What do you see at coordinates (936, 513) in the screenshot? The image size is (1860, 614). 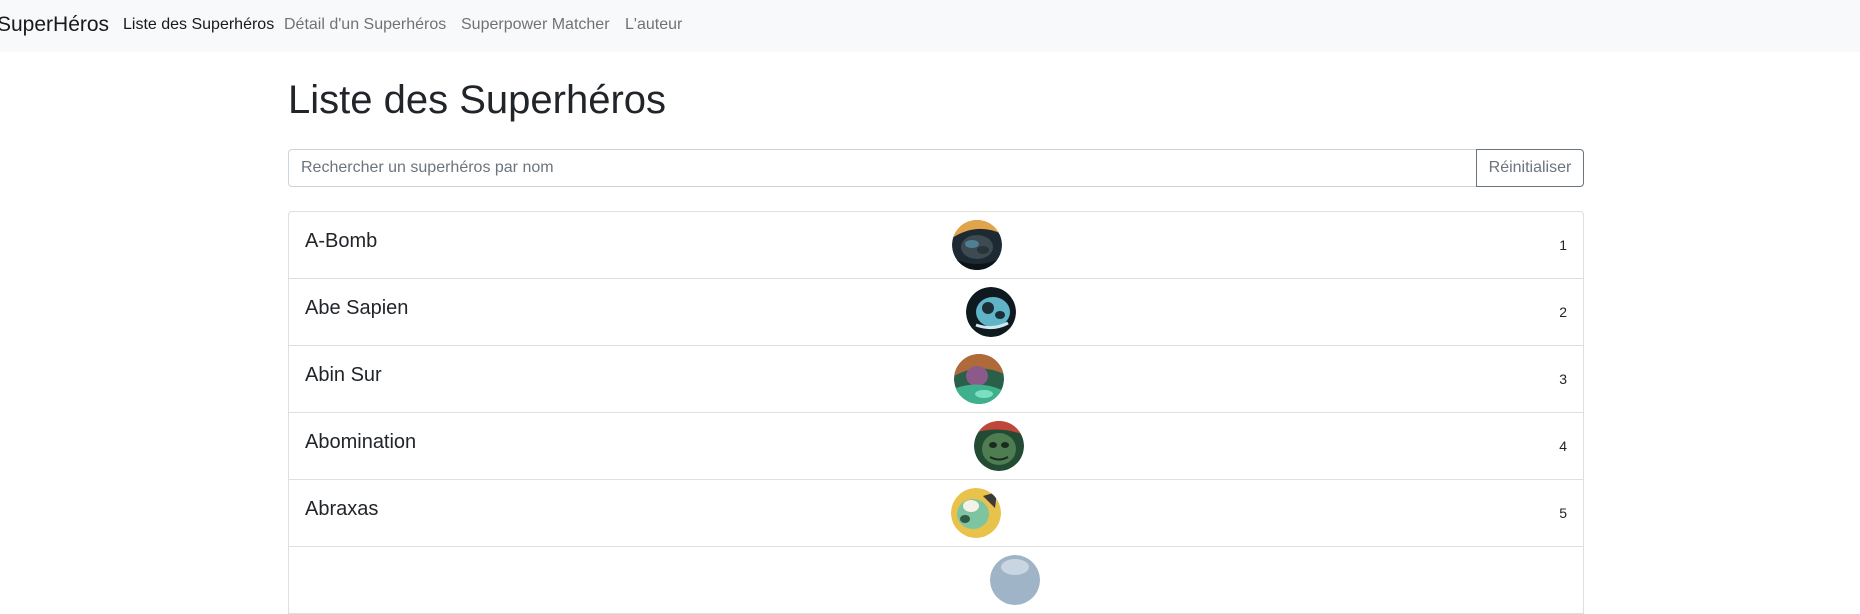 I see `hero-list-item: Abraxas 5` at bounding box center [936, 513].